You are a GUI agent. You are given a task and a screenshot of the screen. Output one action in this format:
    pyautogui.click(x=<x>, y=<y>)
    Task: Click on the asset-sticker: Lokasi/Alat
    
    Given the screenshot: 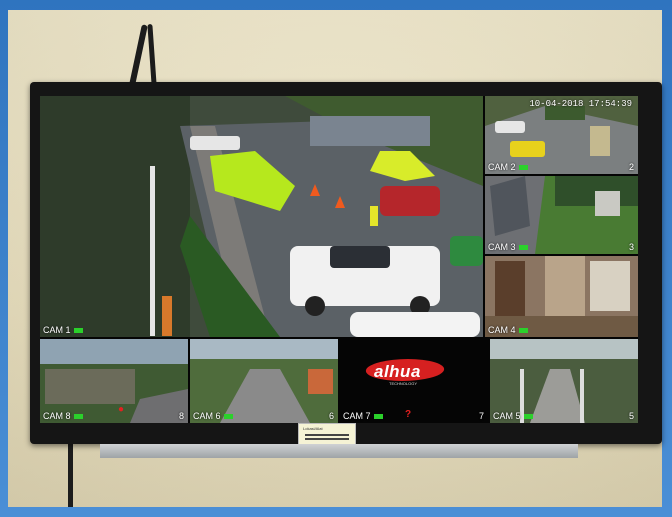 What is the action you would take?
    pyautogui.click(x=327, y=434)
    